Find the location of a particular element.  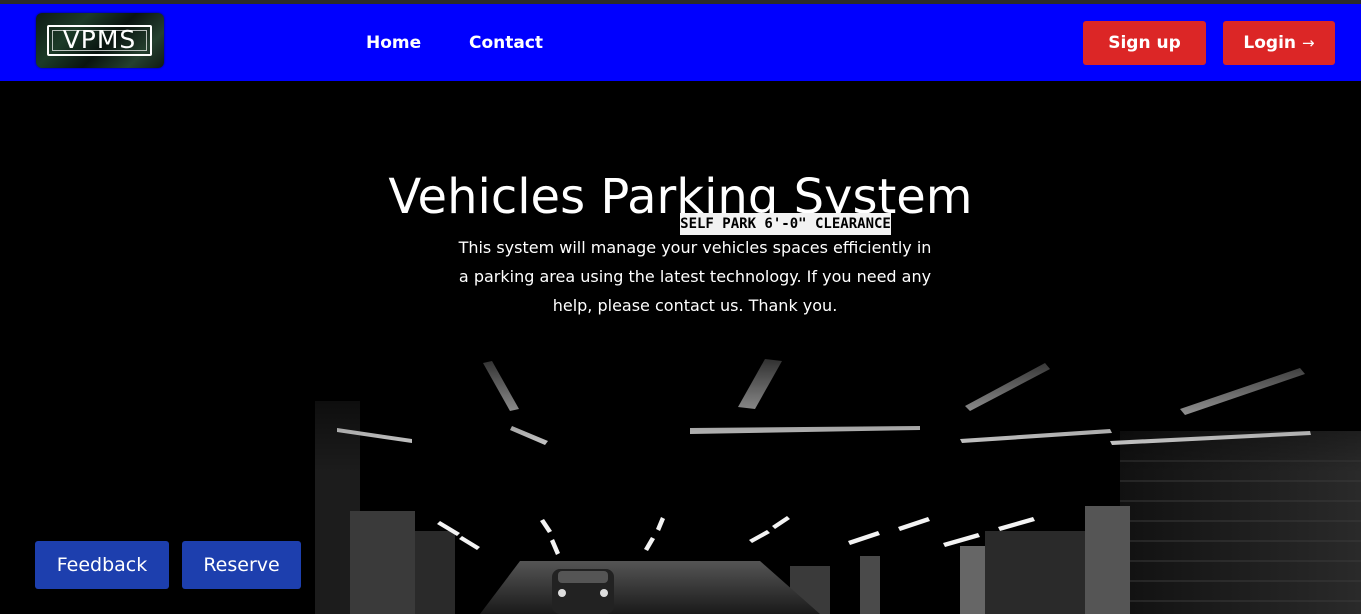

signup-button: Sign up is located at coordinates (1144, 43).